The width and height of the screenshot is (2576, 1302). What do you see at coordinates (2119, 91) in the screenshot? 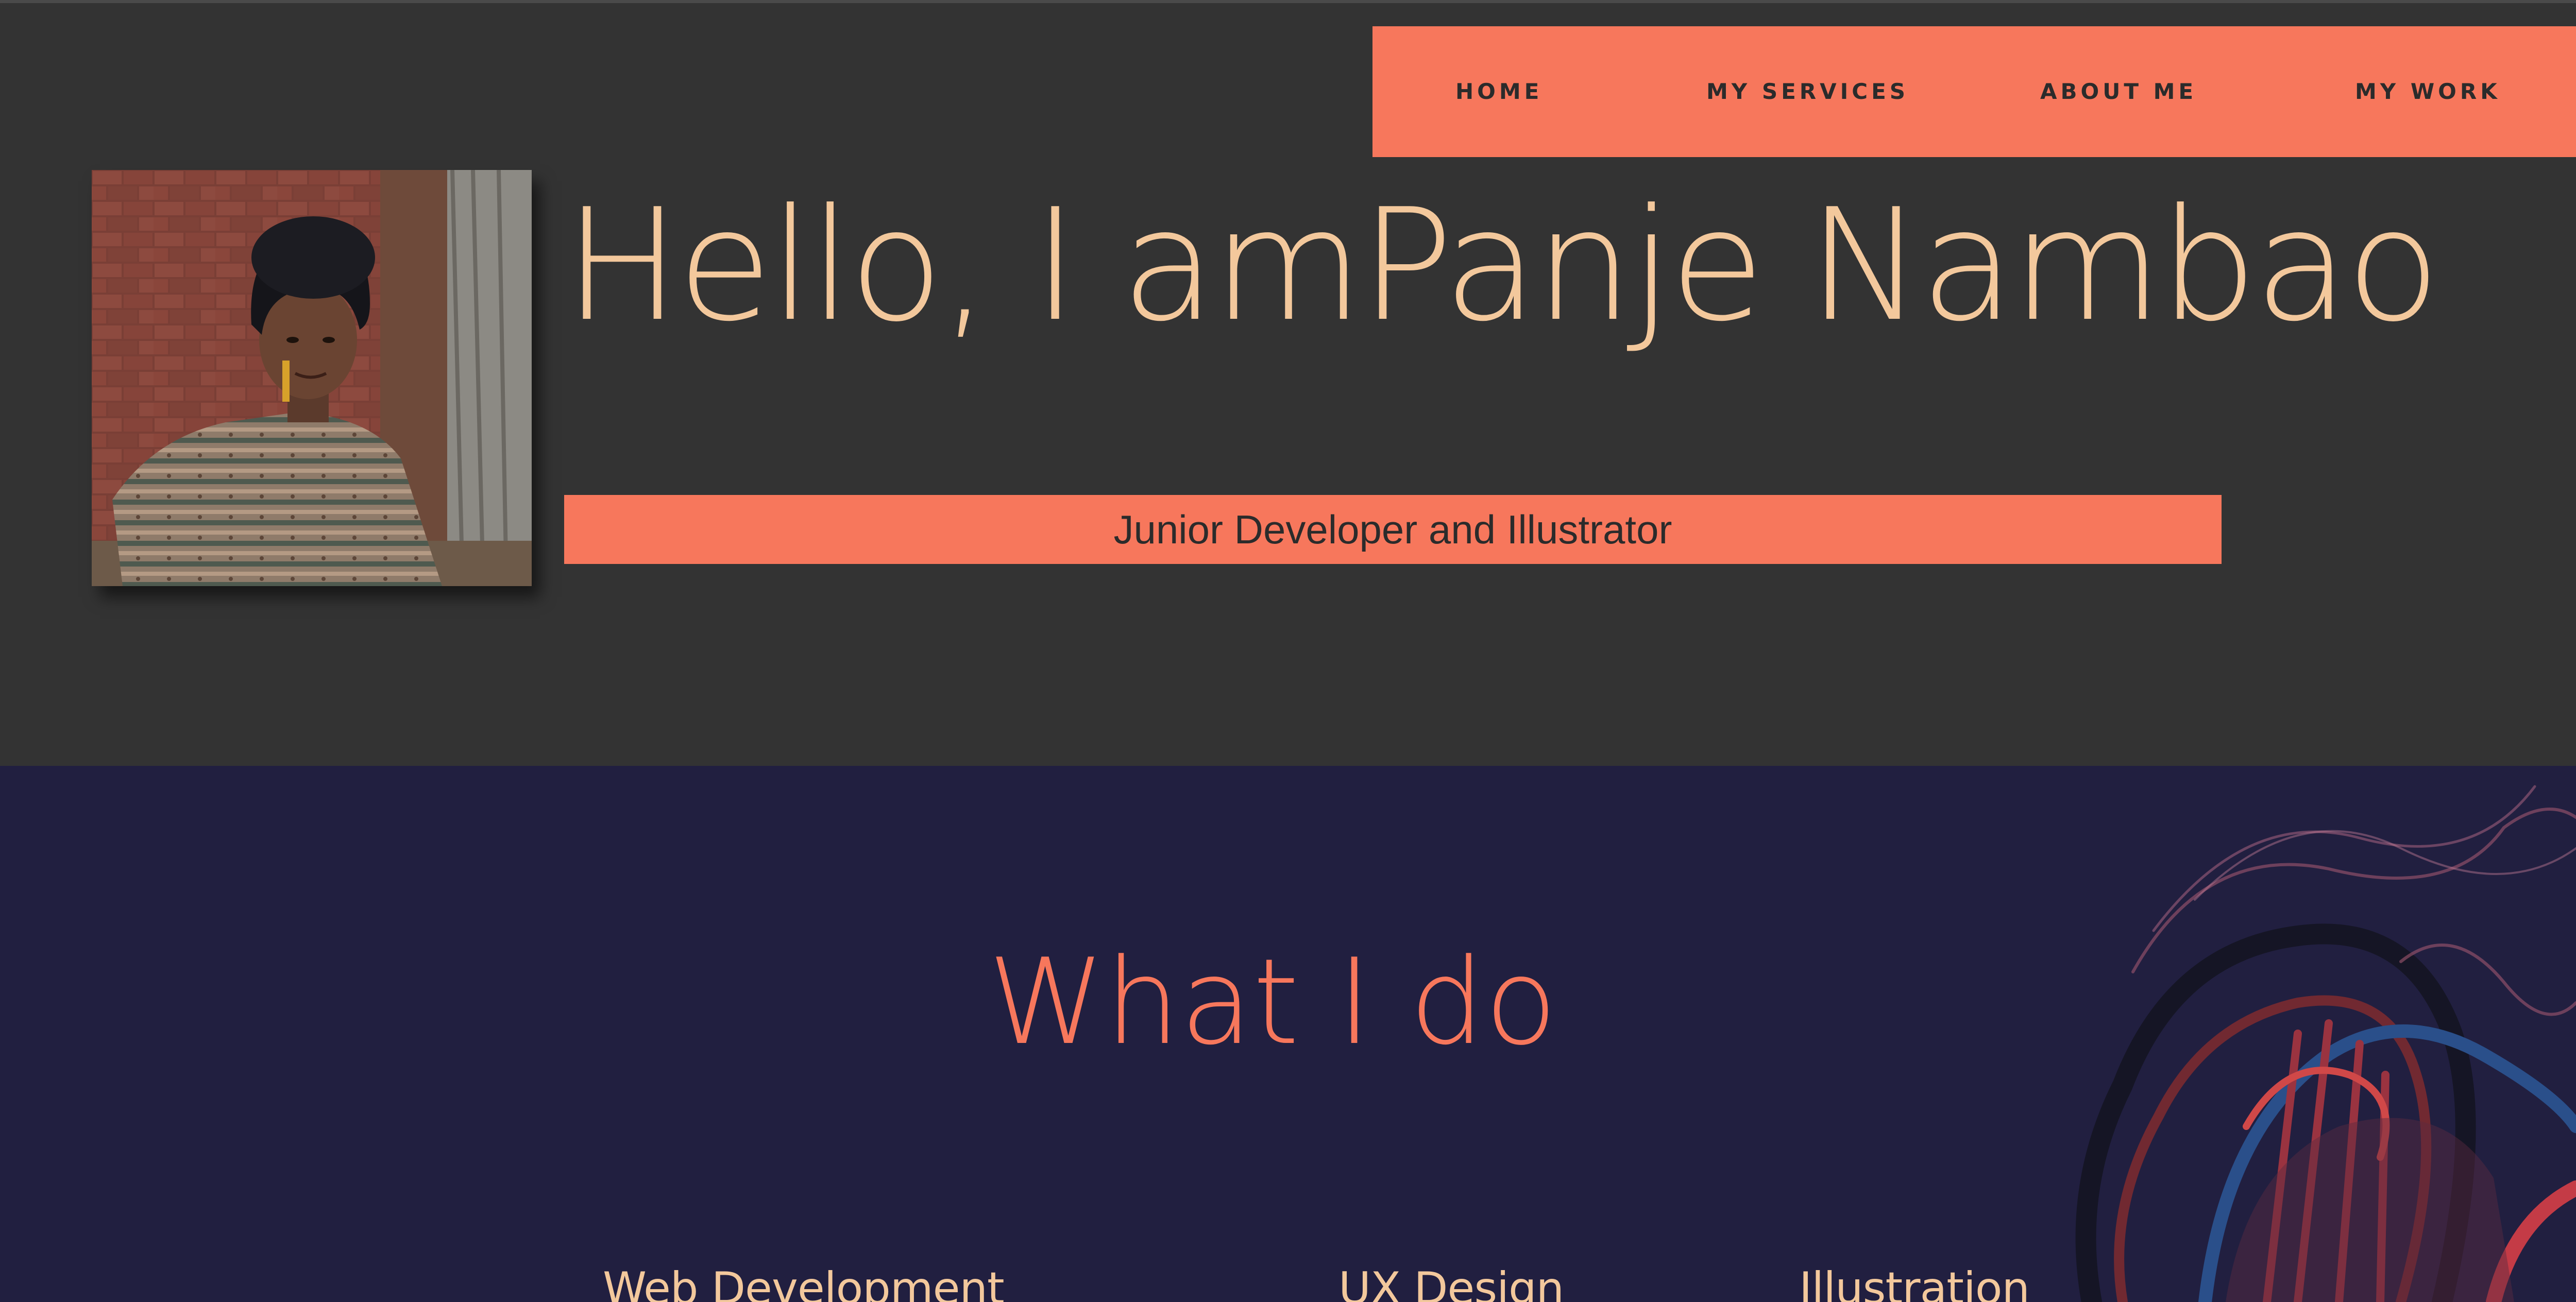
I see `nav-item-about-me: ABOUT ME` at bounding box center [2119, 91].